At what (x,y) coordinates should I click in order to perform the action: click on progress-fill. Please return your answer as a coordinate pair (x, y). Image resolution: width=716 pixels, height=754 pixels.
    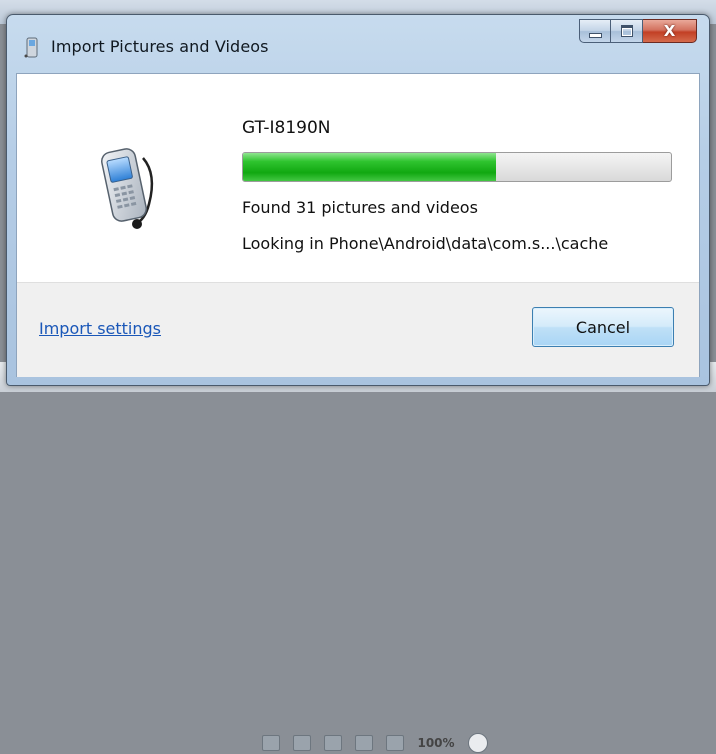
    Looking at the image, I should click on (369, 167).